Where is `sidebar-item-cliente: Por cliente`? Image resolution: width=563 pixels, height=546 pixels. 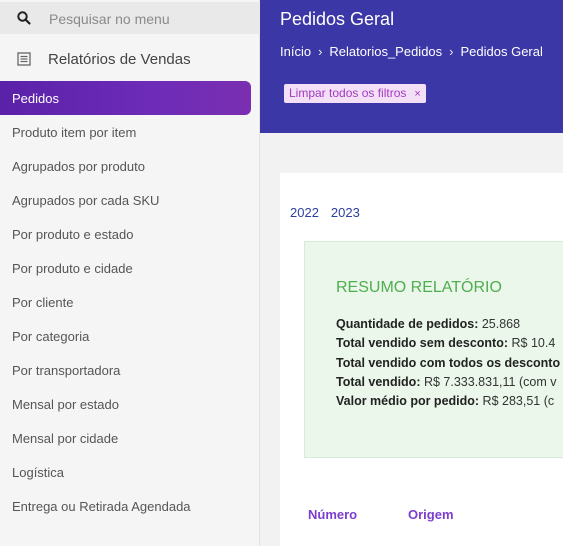
sidebar-item-cliente: Por cliente is located at coordinates (42, 302).